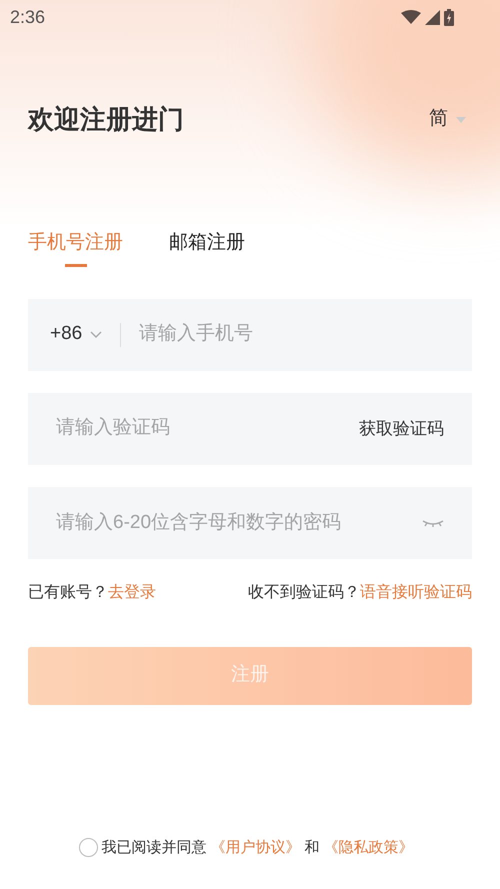  What do you see at coordinates (447, 119) in the screenshot?
I see `language-selector: 简` at bounding box center [447, 119].